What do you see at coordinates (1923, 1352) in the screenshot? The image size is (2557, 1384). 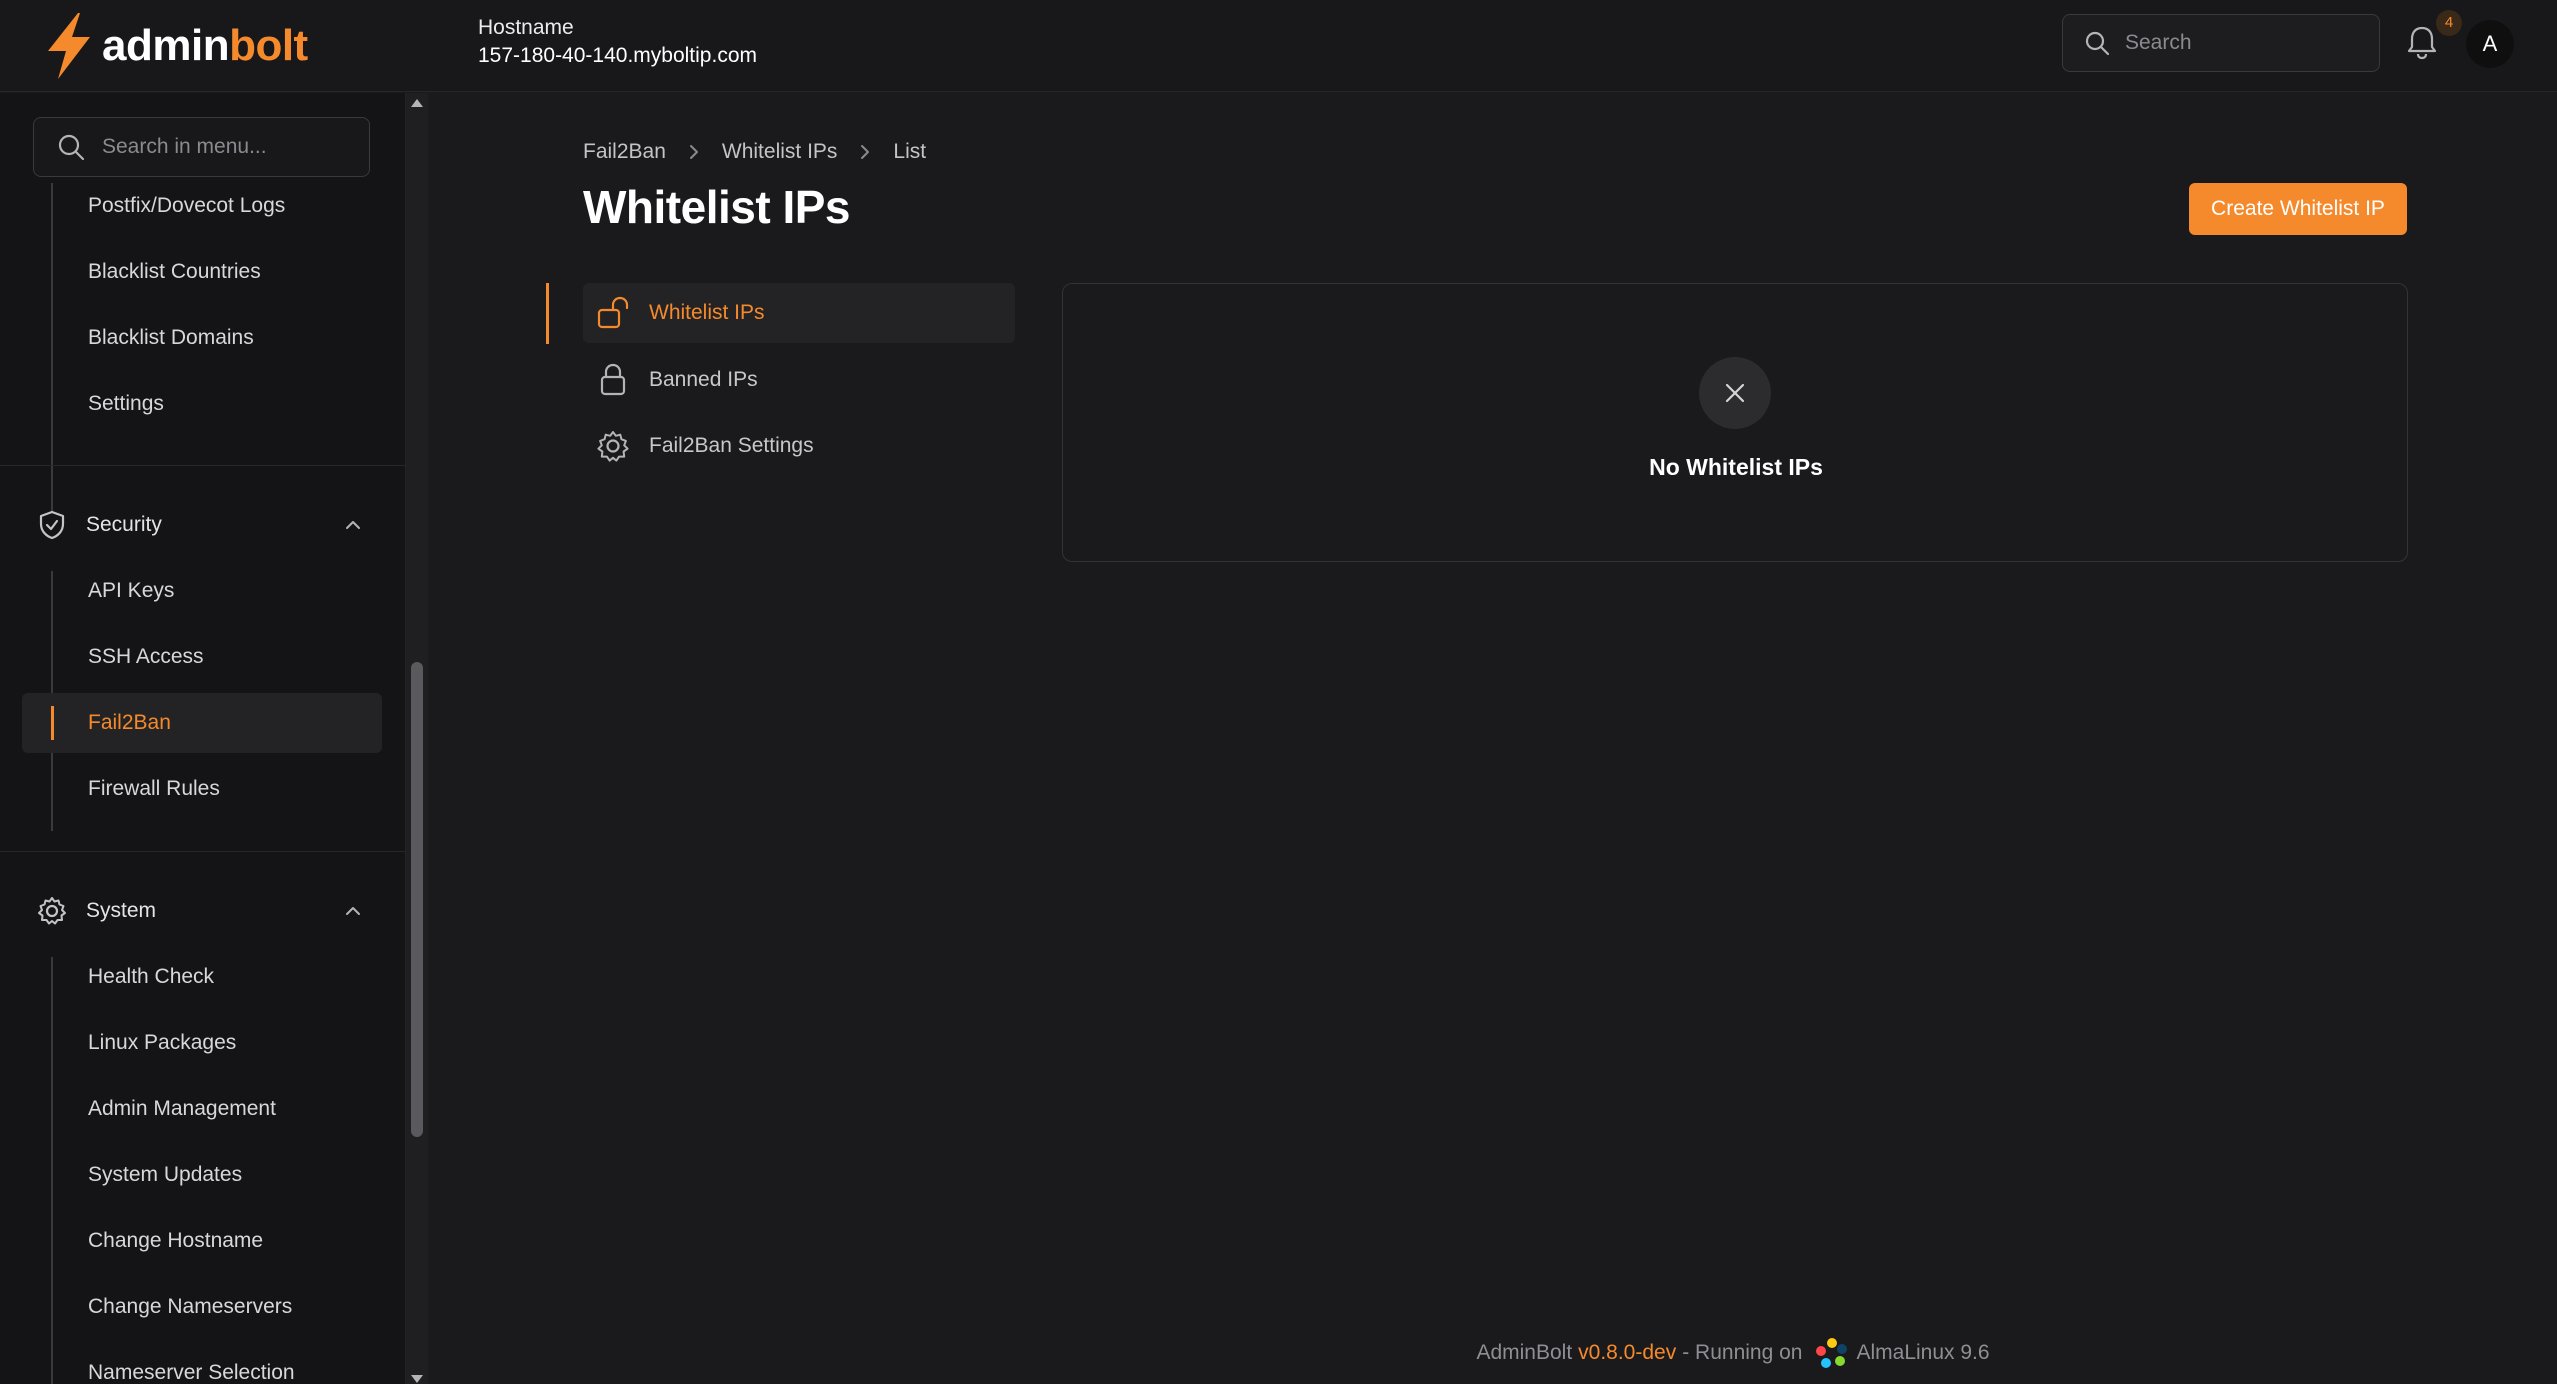 I see `footer-os: AlmaLinux 9.6` at bounding box center [1923, 1352].